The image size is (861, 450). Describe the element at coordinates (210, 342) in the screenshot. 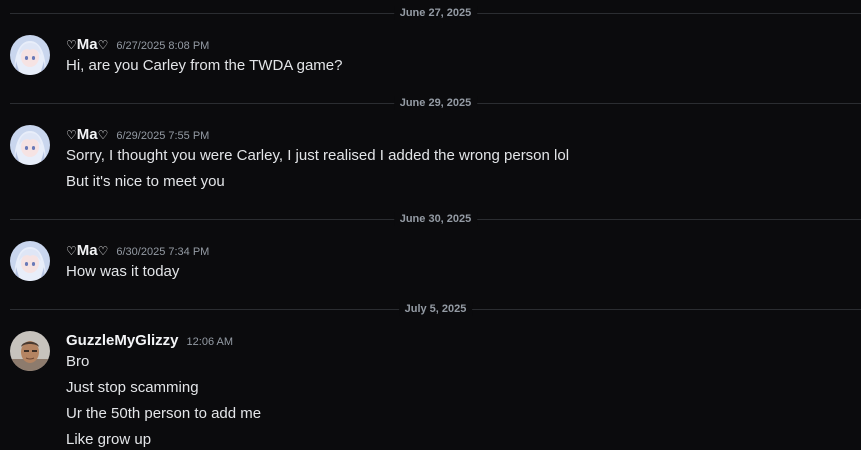

I see `message-timestamp: 12:06 AM` at that location.